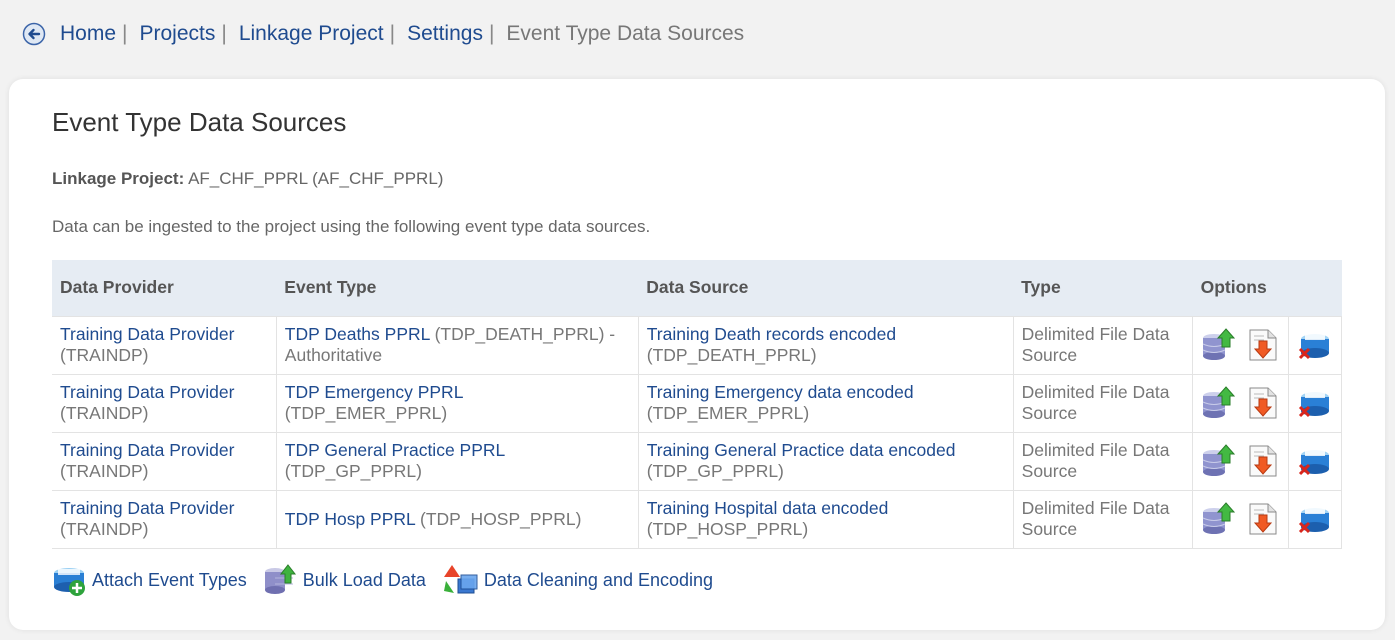 The image size is (1395, 640). I want to click on event-type-link: TDP Hosp PPRL, so click(350, 519).